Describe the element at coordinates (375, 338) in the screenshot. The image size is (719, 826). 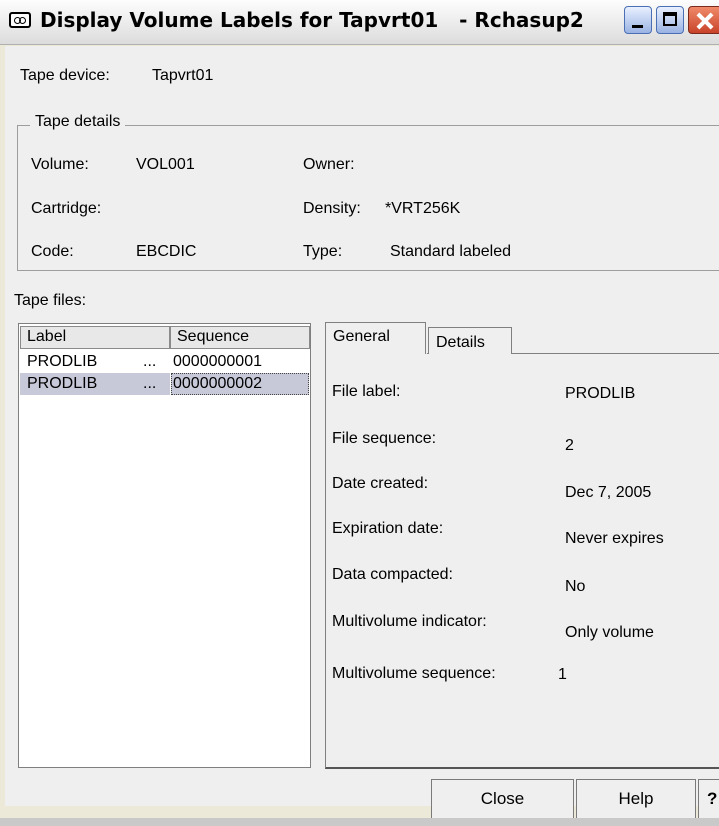
I see `tab-general: General` at that location.